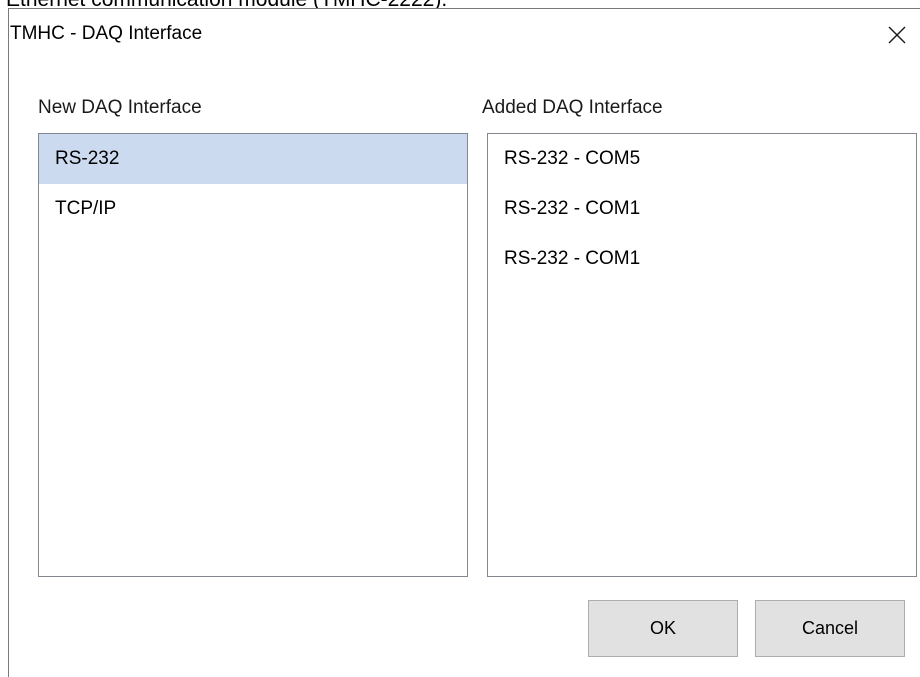  Describe the element at coordinates (253, 159) in the screenshot. I see `list-item-rs232: RS-232` at that location.